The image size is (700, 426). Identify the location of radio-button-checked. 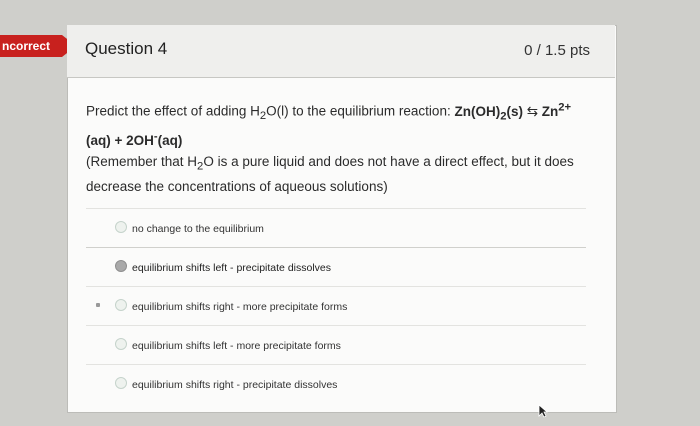
(121, 266).